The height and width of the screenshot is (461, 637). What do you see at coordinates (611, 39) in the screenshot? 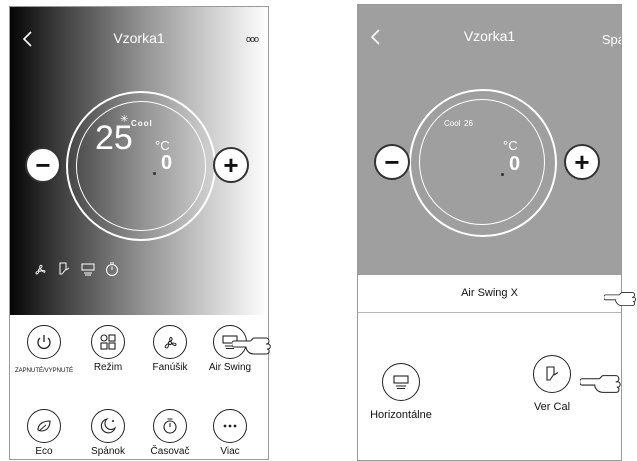
I see `sleep-shortcut: Spá` at bounding box center [611, 39].